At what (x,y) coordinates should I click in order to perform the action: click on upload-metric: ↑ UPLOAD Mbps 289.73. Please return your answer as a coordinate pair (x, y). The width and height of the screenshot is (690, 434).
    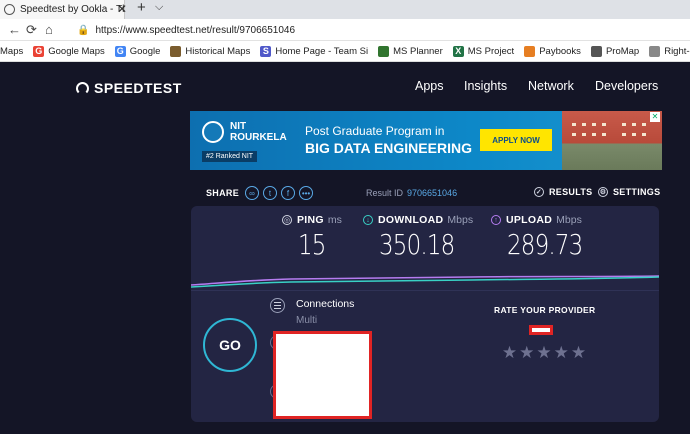
    Looking at the image, I should click on (545, 237).